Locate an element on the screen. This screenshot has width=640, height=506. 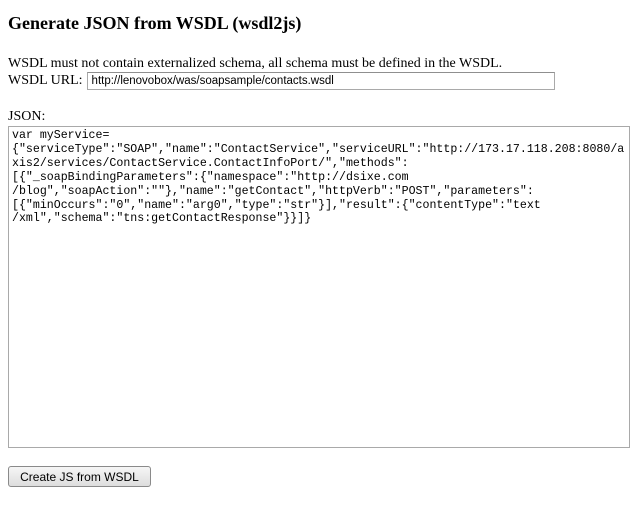
json-label: JSON: is located at coordinates (27, 116).